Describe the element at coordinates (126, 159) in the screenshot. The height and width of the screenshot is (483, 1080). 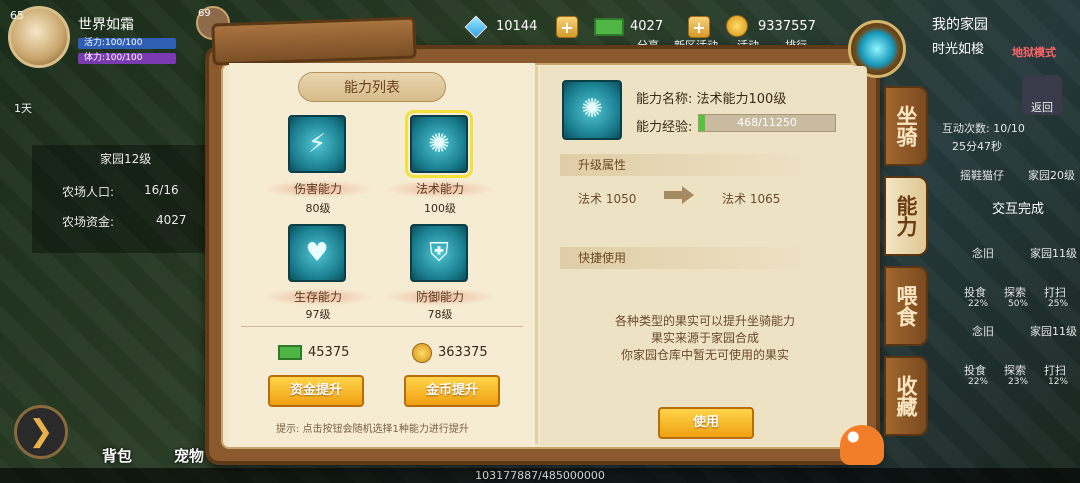
I see `farm-level: 家园12级` at that location.